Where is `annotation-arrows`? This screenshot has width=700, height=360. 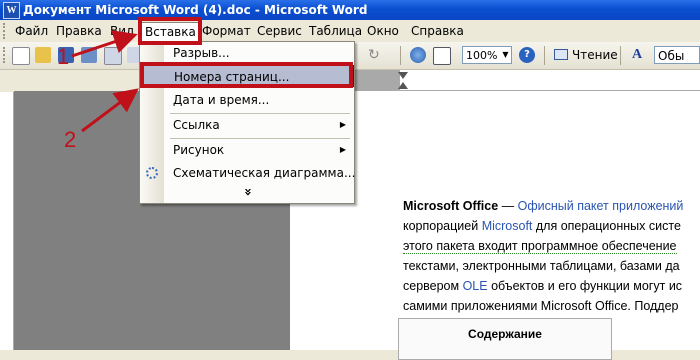
annotation-arrows is located at coordinates (105, 81).